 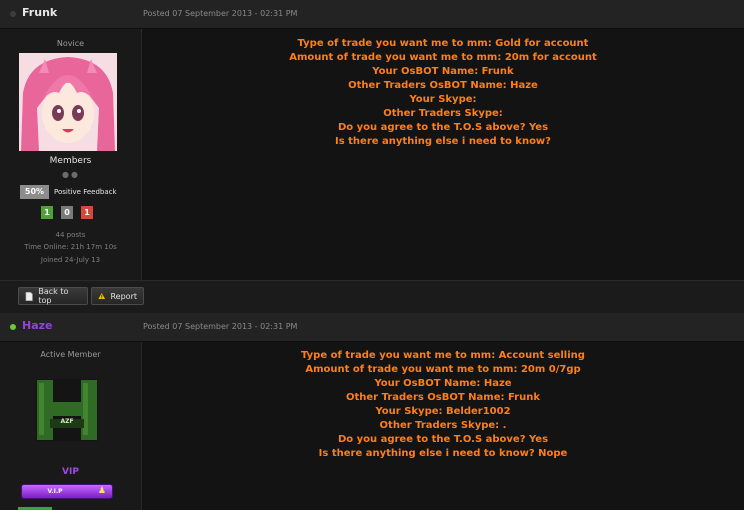 What do you see at coordinates (123, 296) in the screenshot?
I see `report-label: Report` at bounding box center [123, 296].